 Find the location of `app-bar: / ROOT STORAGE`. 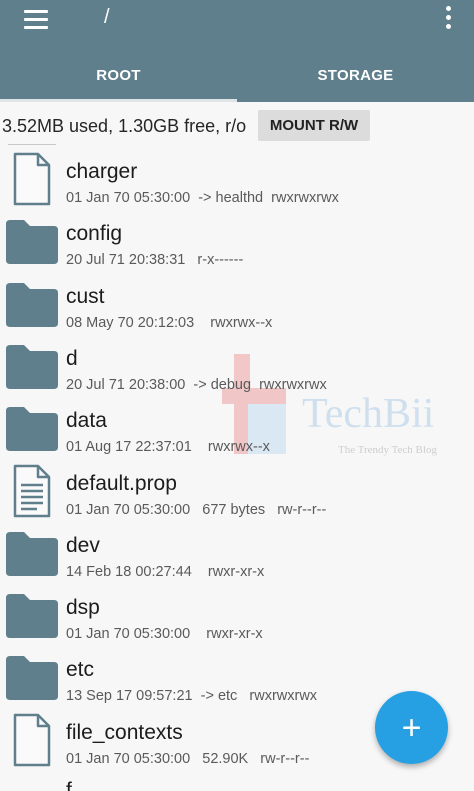

app-bar: / ROOT STORAGE is located at coordinates (237, 51).